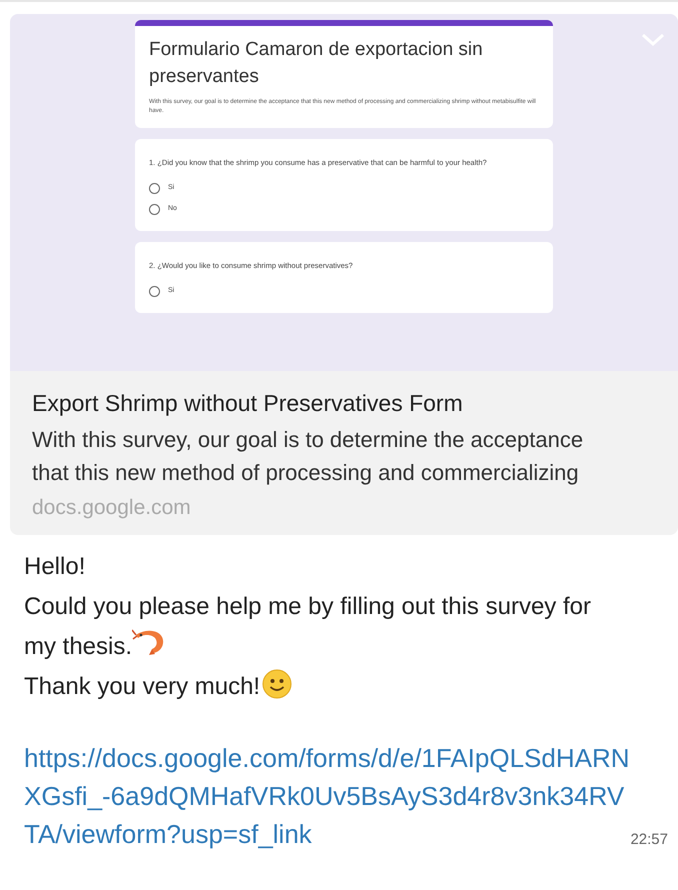 This screenshot has height=890, width=678. Describe the element at coordinates (649, 840) in the screenshot. I see `message-time: 22:57` at that location.